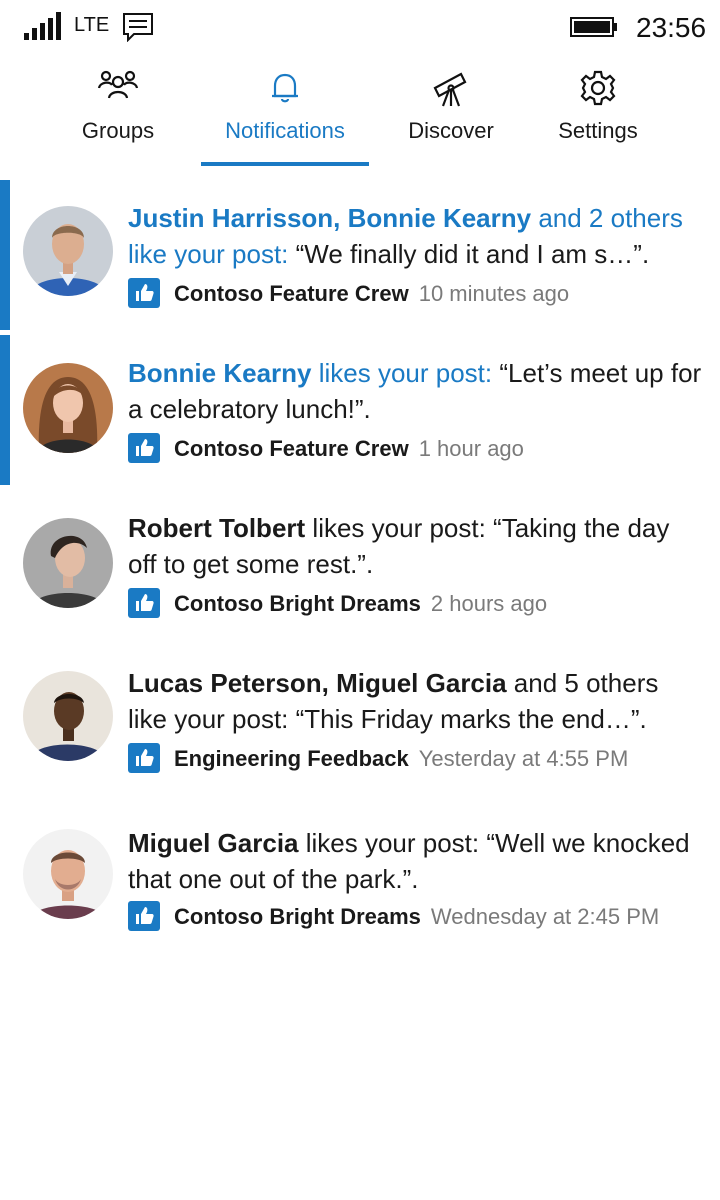 The width and height of the screenshot is (720, 1200). What do you see at coordinates (118, 115) in the screenshot?
I see `tab-groups: Groups` at bounding box center [118, 115].